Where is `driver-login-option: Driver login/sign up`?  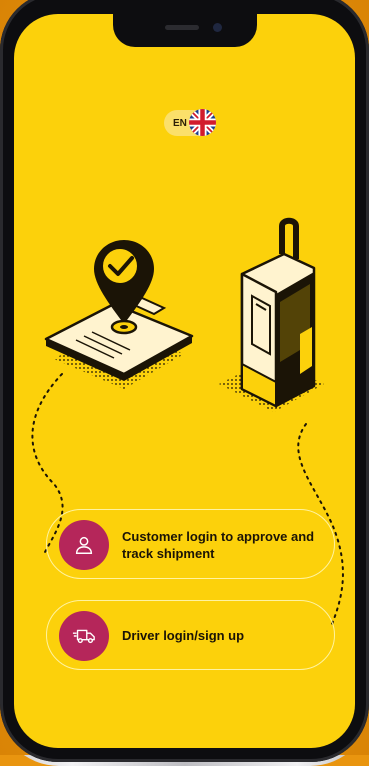 driver-login-option: Driver login/sign up is located at coordinates (190, 635).